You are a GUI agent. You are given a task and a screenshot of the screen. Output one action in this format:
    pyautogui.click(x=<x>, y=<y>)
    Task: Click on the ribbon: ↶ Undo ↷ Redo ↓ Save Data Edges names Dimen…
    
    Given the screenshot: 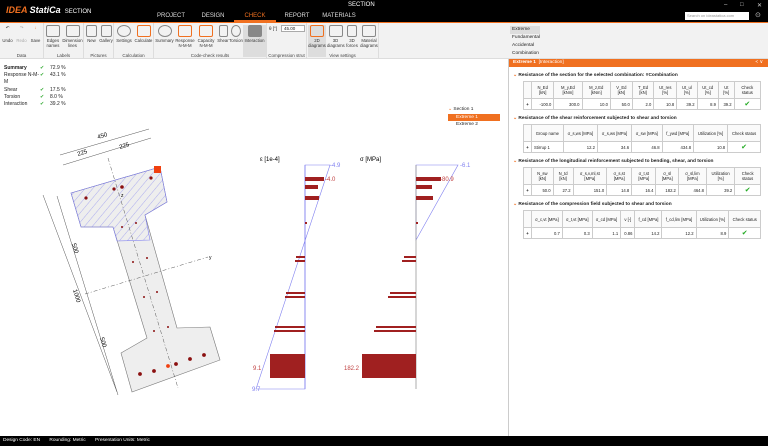 What is the action you would take?
    pyautogui.click(x=384, y=40)
    